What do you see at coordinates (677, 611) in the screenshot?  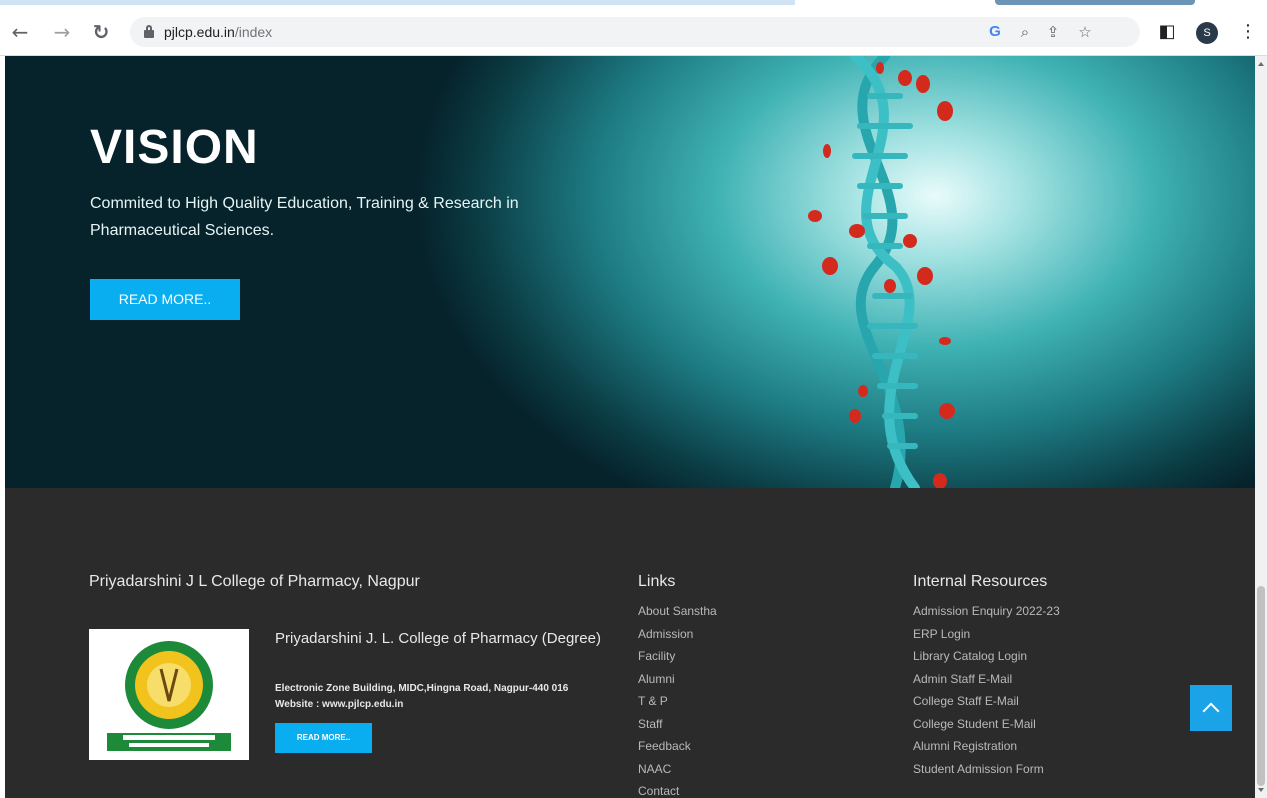 I see `footer-link-about-sanstha: About Sanstha` at bounding box center [677, 611].